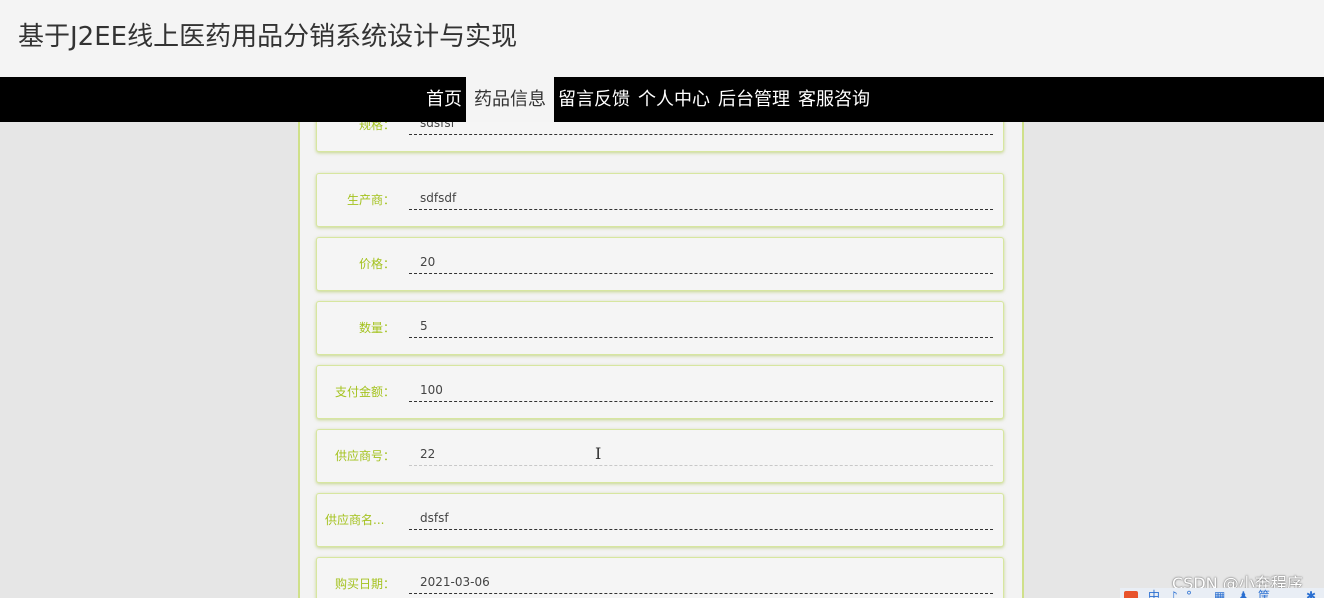 The image size is (1324, 598). Describe the element at coordinates (701, 262) in the screenshot. I see `field-value-price: 20` at that location.